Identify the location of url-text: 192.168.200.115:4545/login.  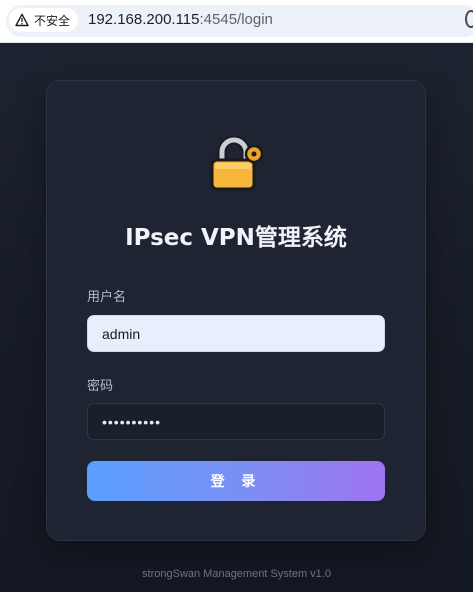
(180, 19).